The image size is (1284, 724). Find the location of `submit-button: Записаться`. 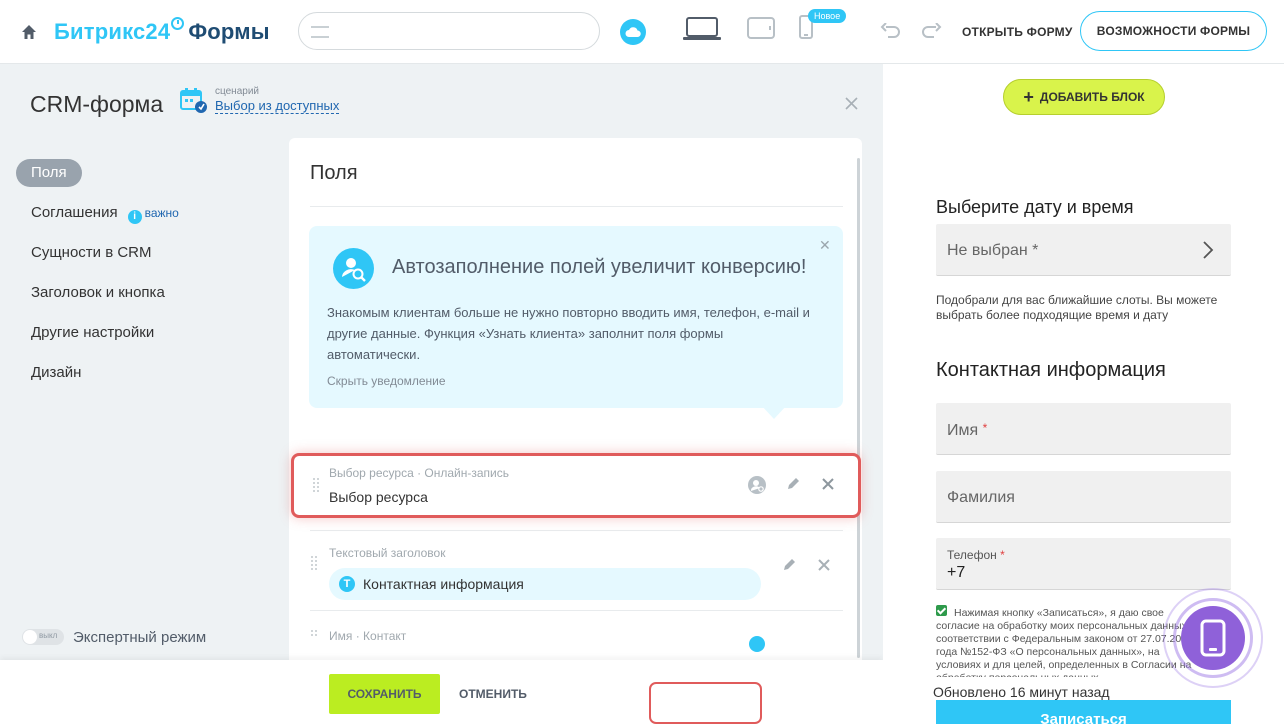

submit-button: Записаться is located at coordinates (1083, 712).